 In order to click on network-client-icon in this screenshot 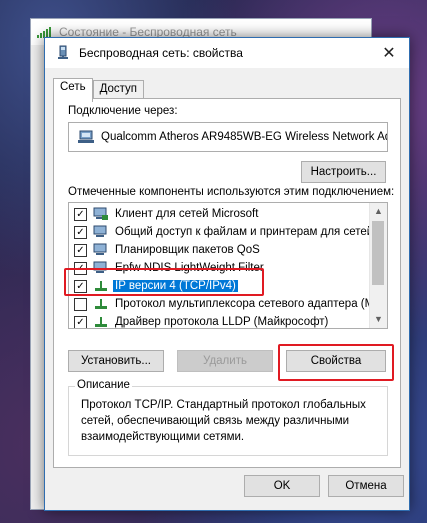, I will do `click(101, 214)`.